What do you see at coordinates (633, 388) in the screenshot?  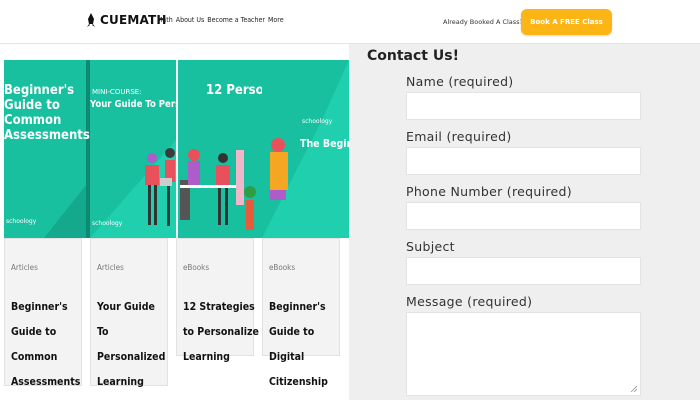 I see `resize-handle-icon` at bounding box center [633, 388].